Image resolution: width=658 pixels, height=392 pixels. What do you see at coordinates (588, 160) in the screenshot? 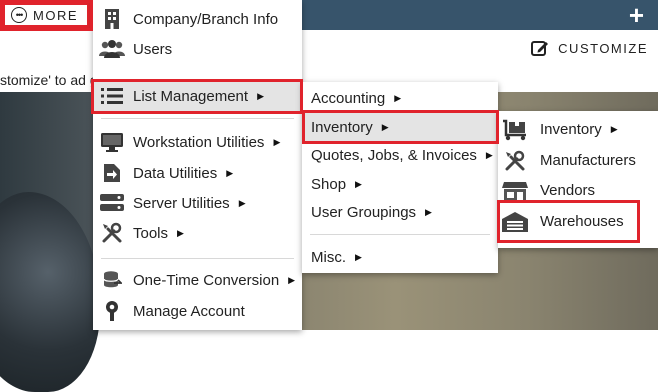
I see `inventory-item-label: Manufacturers` at bounding box center [588, 160].